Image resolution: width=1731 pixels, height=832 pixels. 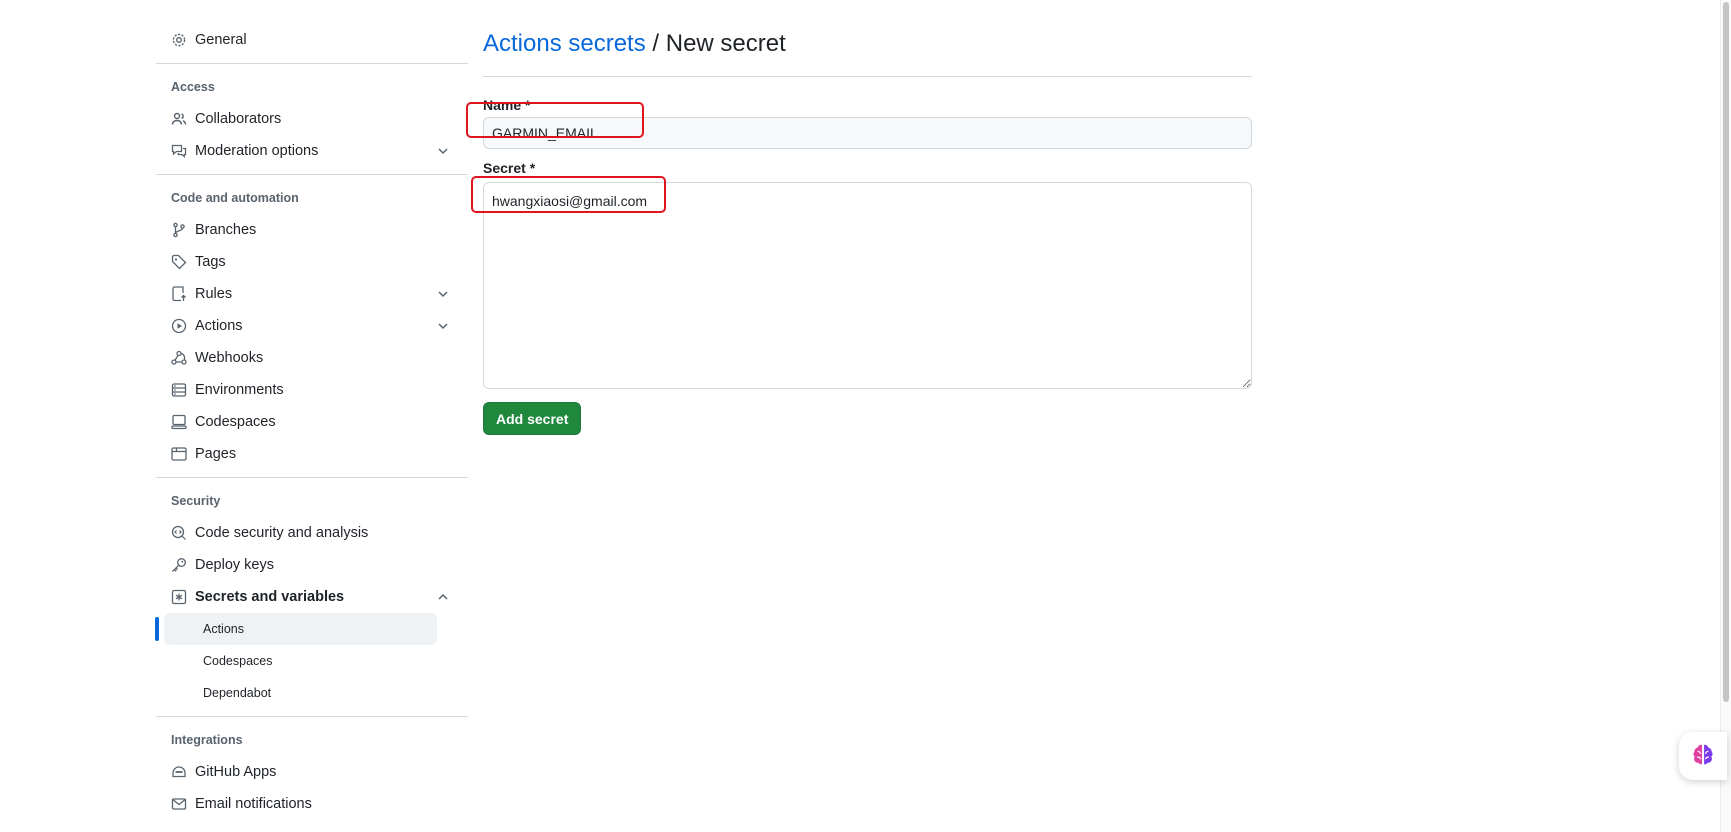 I want to click on tag-icon, so click(x=179, y=262).